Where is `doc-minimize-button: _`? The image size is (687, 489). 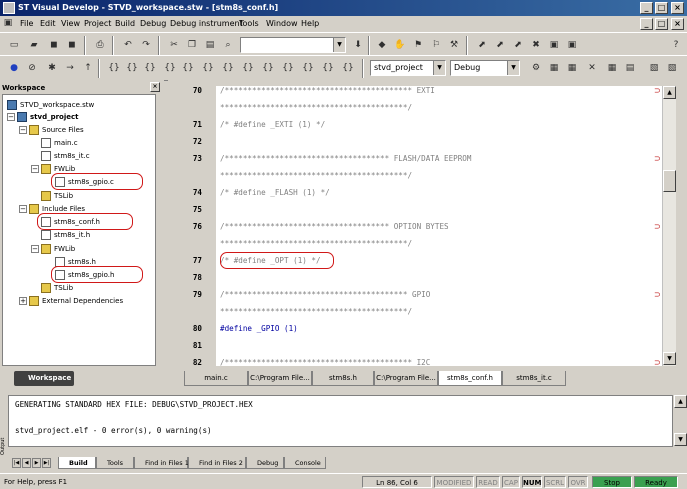 doc-minimize-button: _ is located at coordinates (646, 24).